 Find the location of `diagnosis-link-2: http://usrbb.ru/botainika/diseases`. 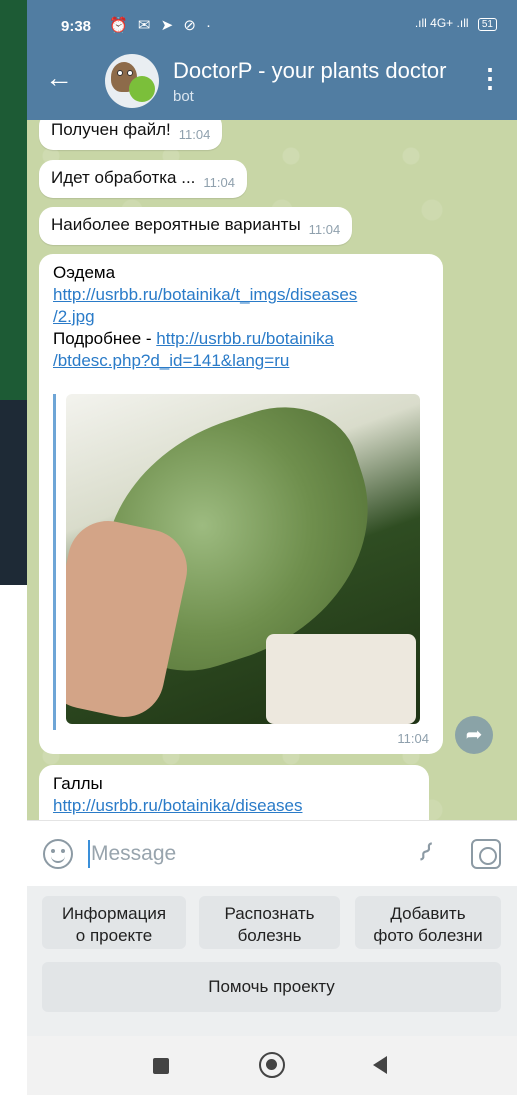

diagnosis-link-2: http://usrbb.ru/botainika/diseases is located at coordinates (177, 805).